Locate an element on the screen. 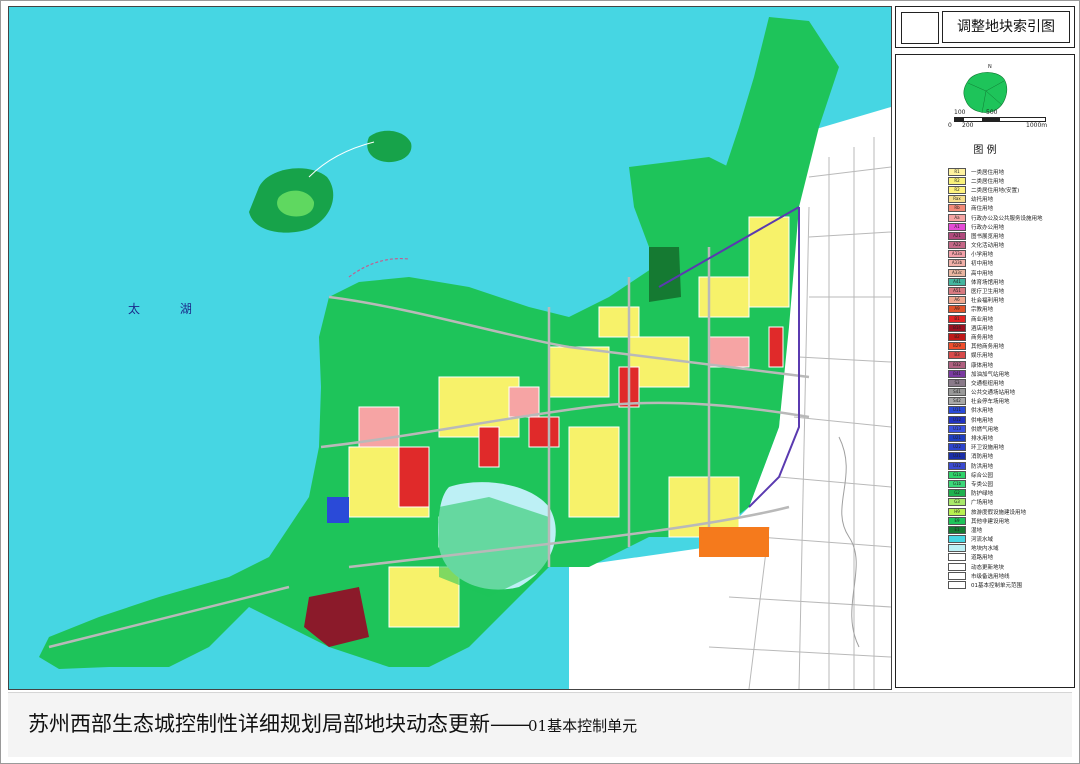 This screenshot has height=764, width=1080. legend-item: E9 其他非建设用地 is located at coordinates (1009, 520).